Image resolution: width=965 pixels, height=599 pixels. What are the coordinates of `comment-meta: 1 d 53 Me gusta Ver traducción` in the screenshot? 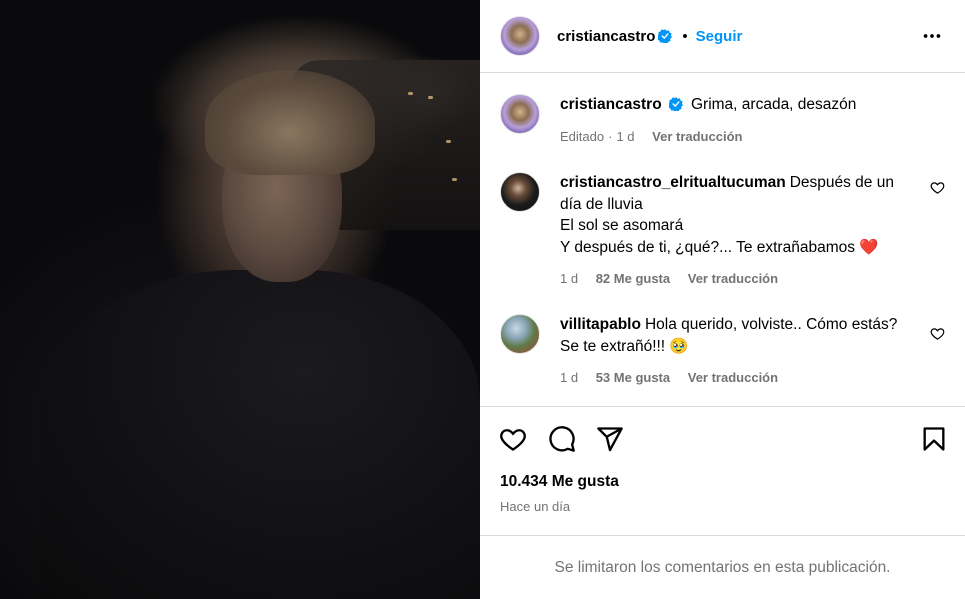 It's located at (745, 378).